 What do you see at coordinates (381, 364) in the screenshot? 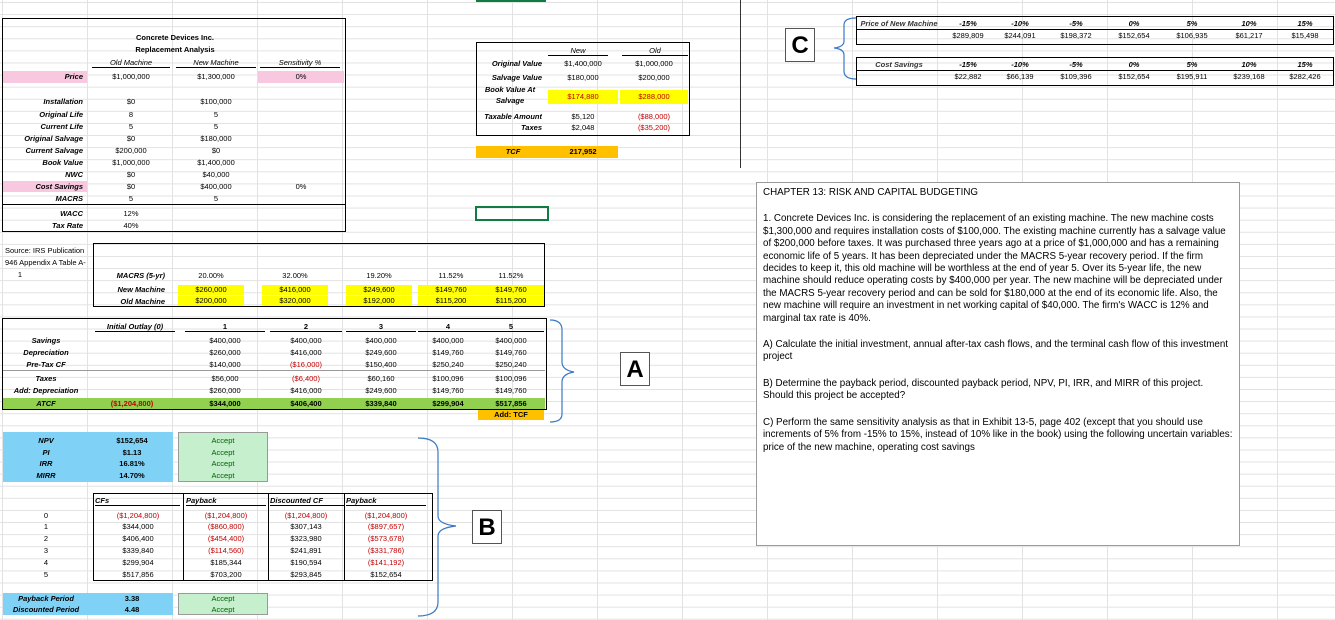
I see `cashflow-value: $150,400` at bounding box center [381, 364].